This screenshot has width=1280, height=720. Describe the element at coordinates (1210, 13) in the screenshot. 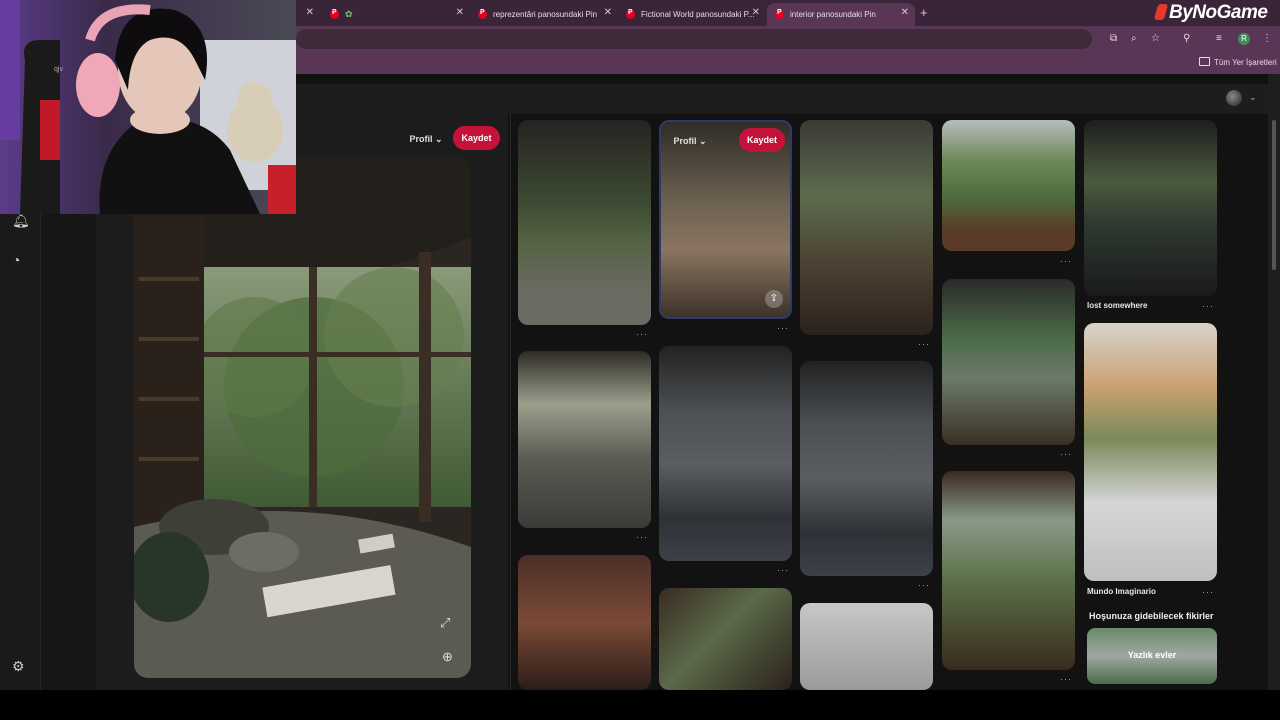

I see `bynogame-logo: ByNoGame` at that location.